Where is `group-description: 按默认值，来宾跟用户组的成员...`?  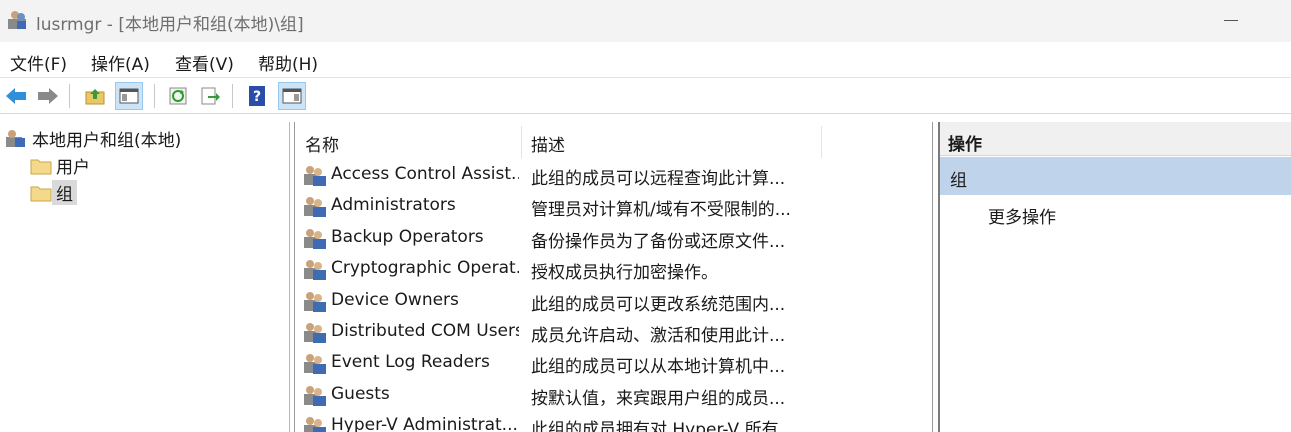 group-description: 按默认值，来宾跟用户组的成员... is located at coordinates (658, 398).